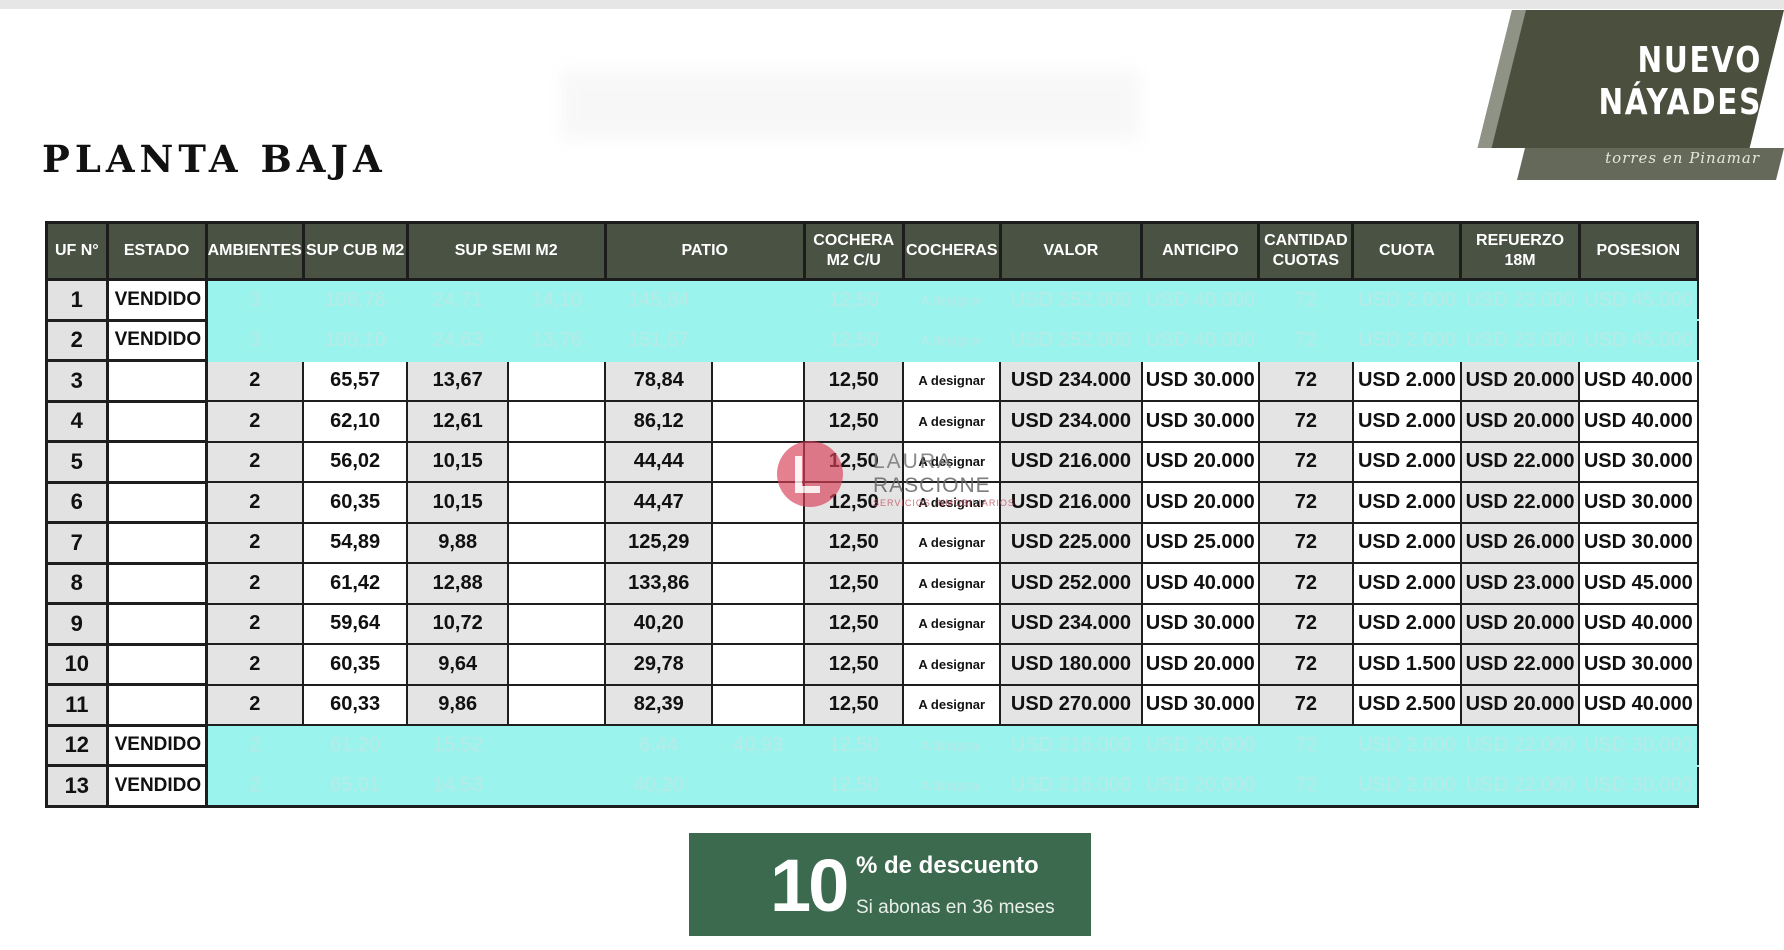 Image resolution: width=1784 pixels, height=950 pixels. I want to click on cell-sup-semi-a: 12,88, so click(458, 583).